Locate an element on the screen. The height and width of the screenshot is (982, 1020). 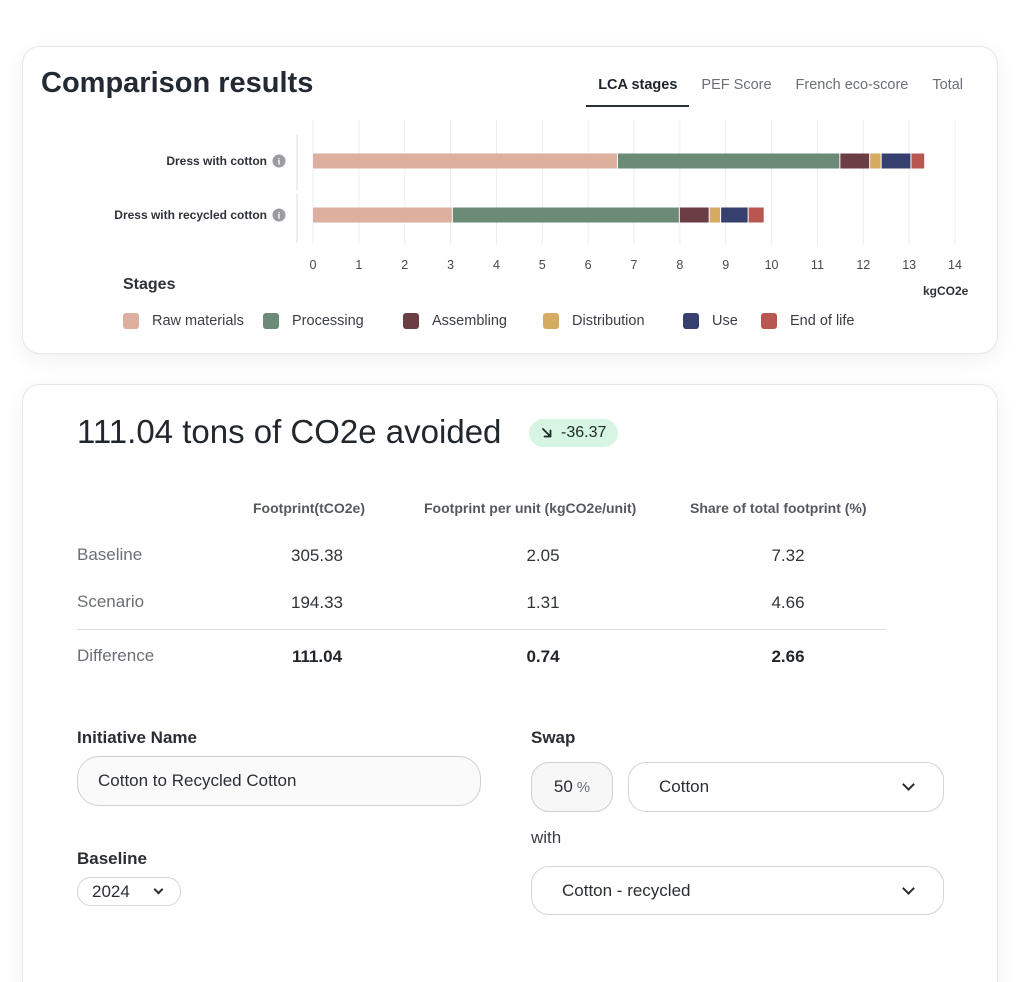
change-badge: -36.37 is located at coordinates (574, 433).